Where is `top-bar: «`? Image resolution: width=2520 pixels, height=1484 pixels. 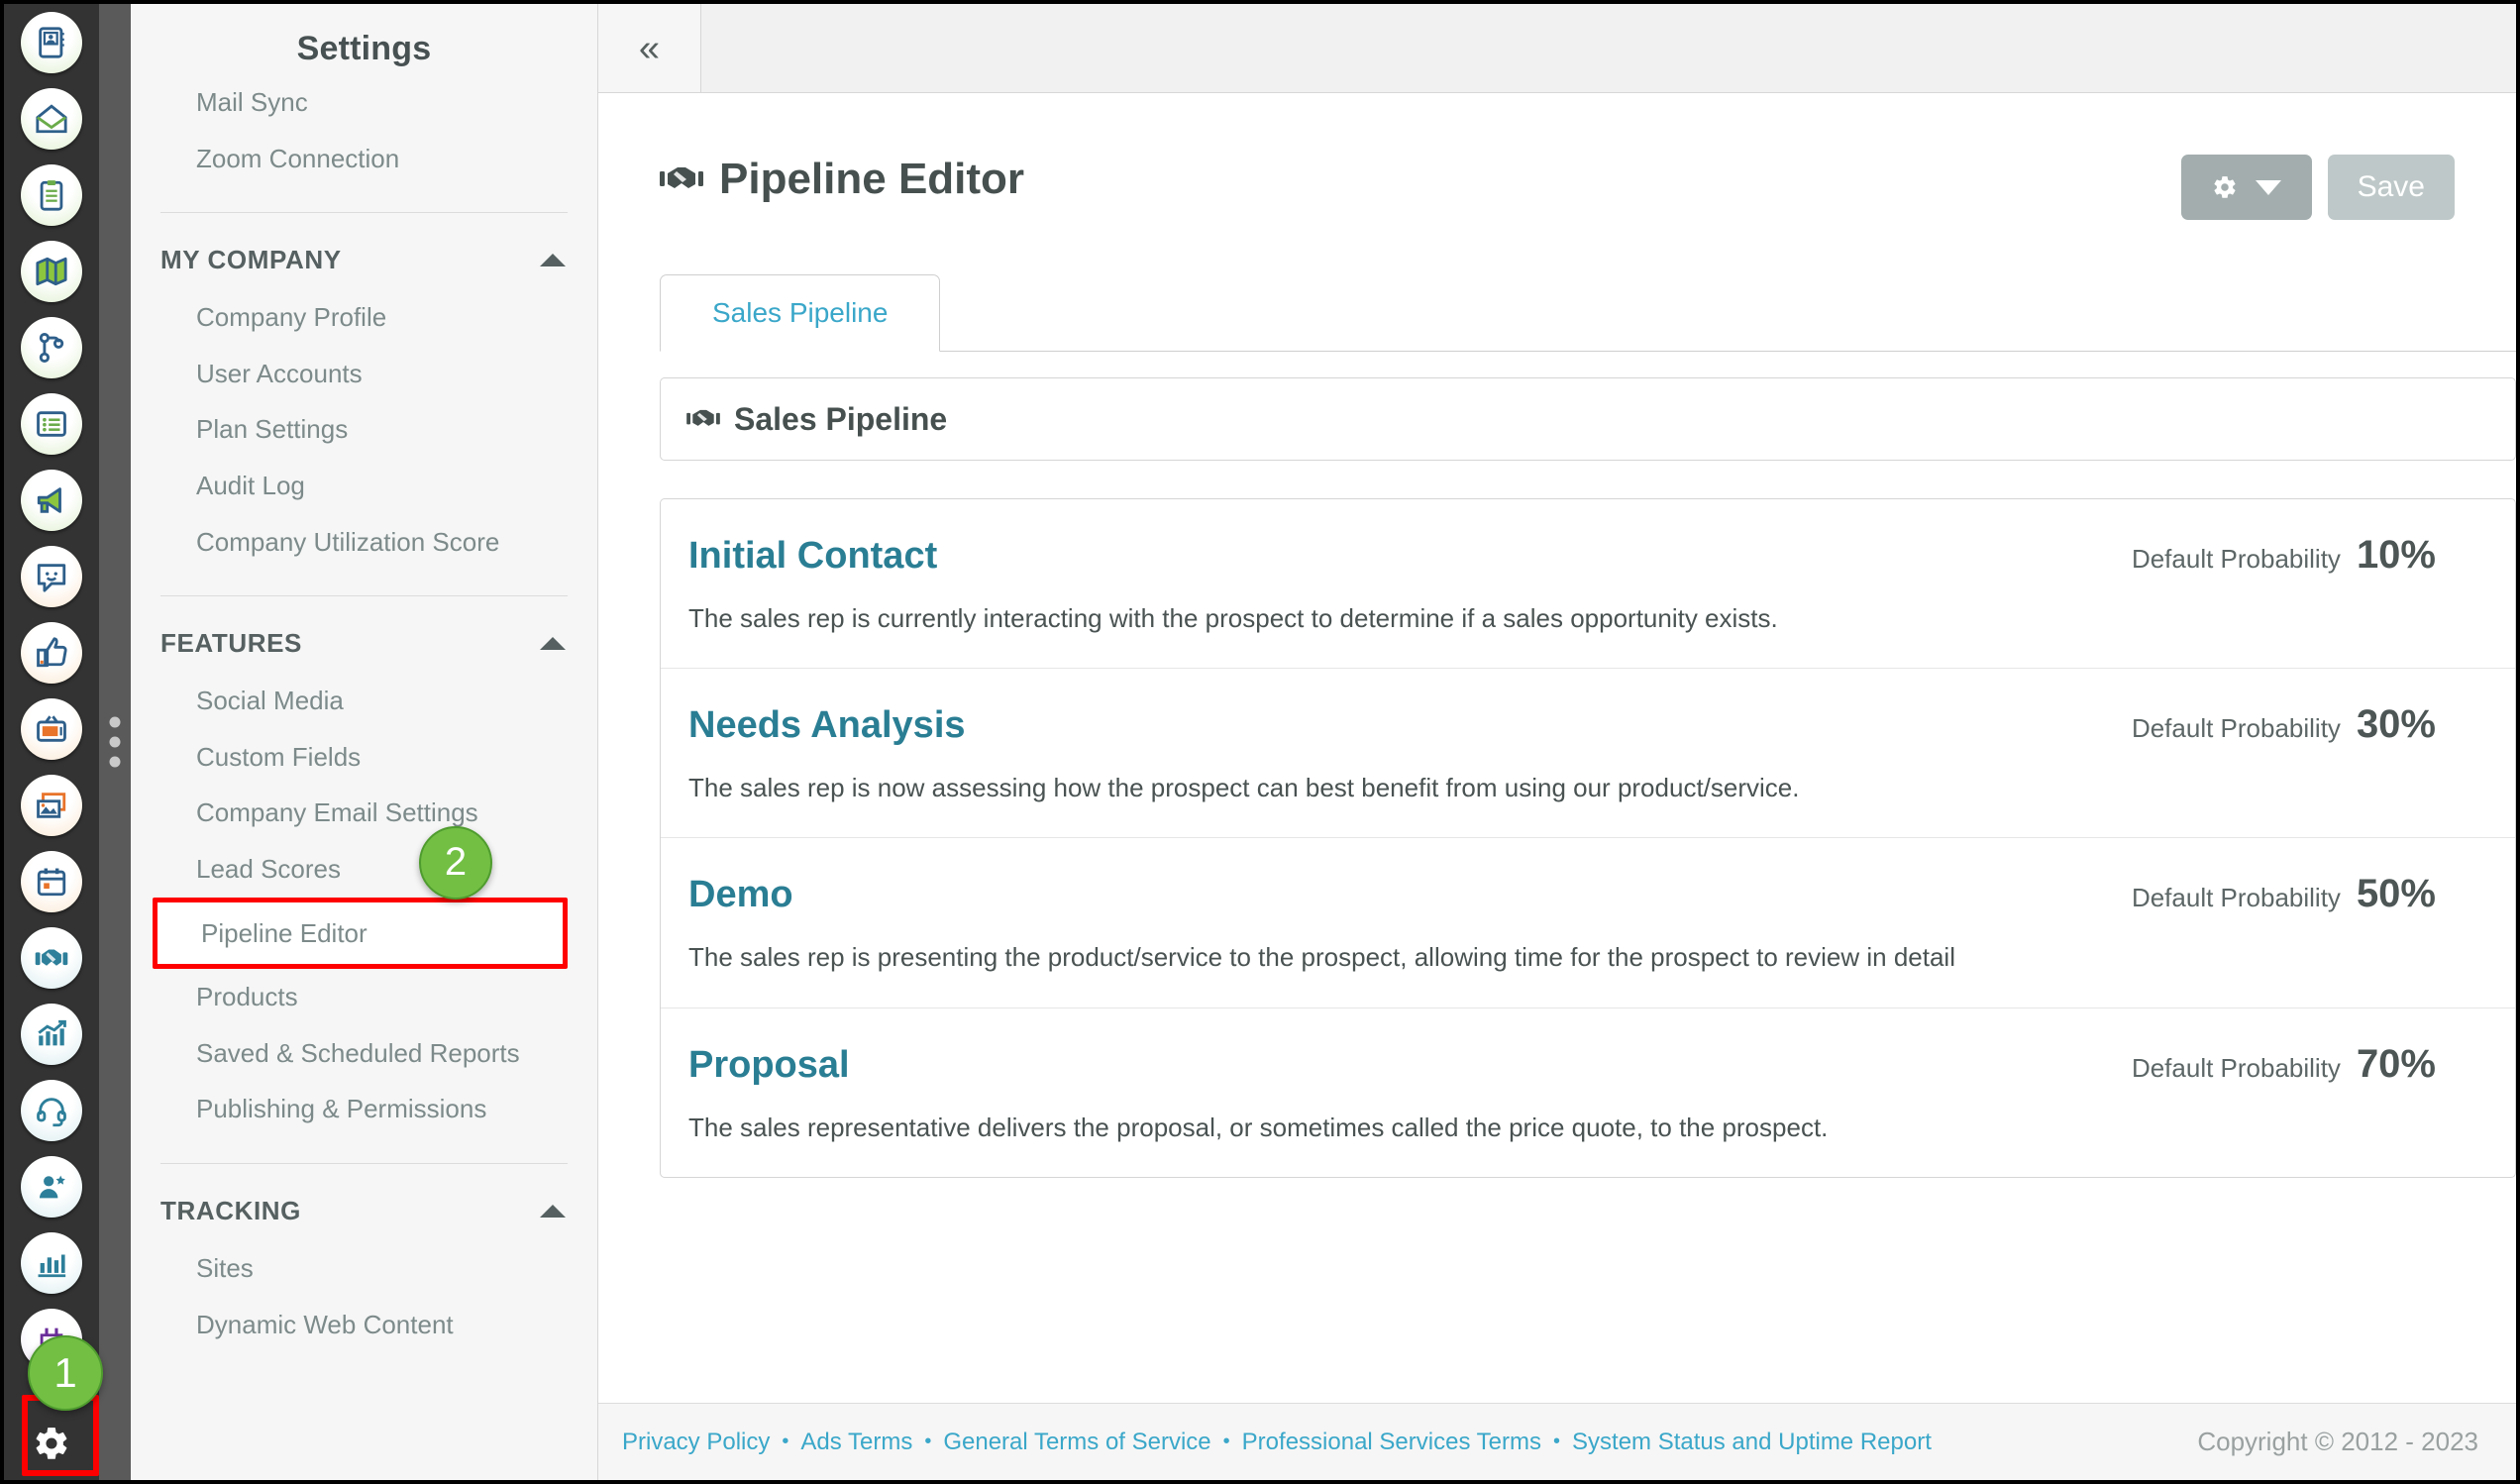
top-bar: « is located at coordinates (1557, 49).